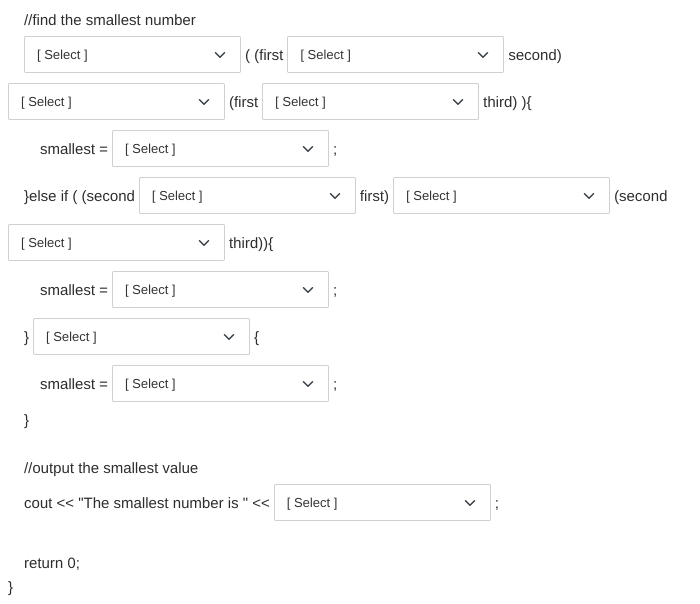  I want to click on code-text: (second, so click(641, 196).